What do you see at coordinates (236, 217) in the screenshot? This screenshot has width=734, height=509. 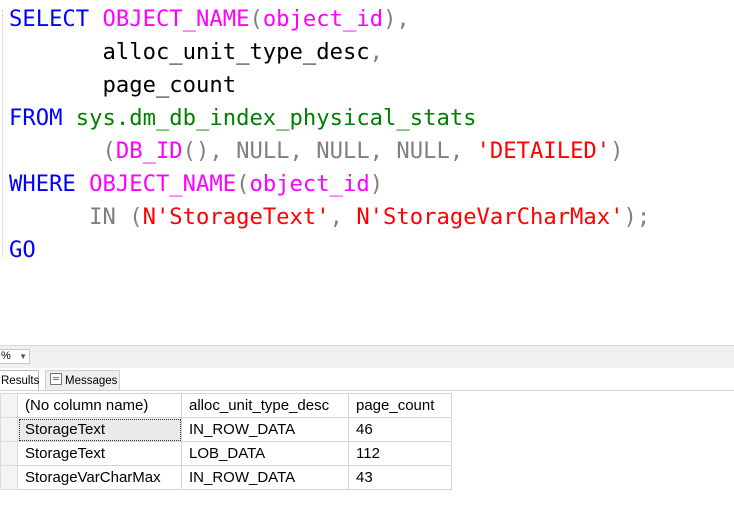 I see `code-token: N'StorageText'` at bounding box center [236, 217].